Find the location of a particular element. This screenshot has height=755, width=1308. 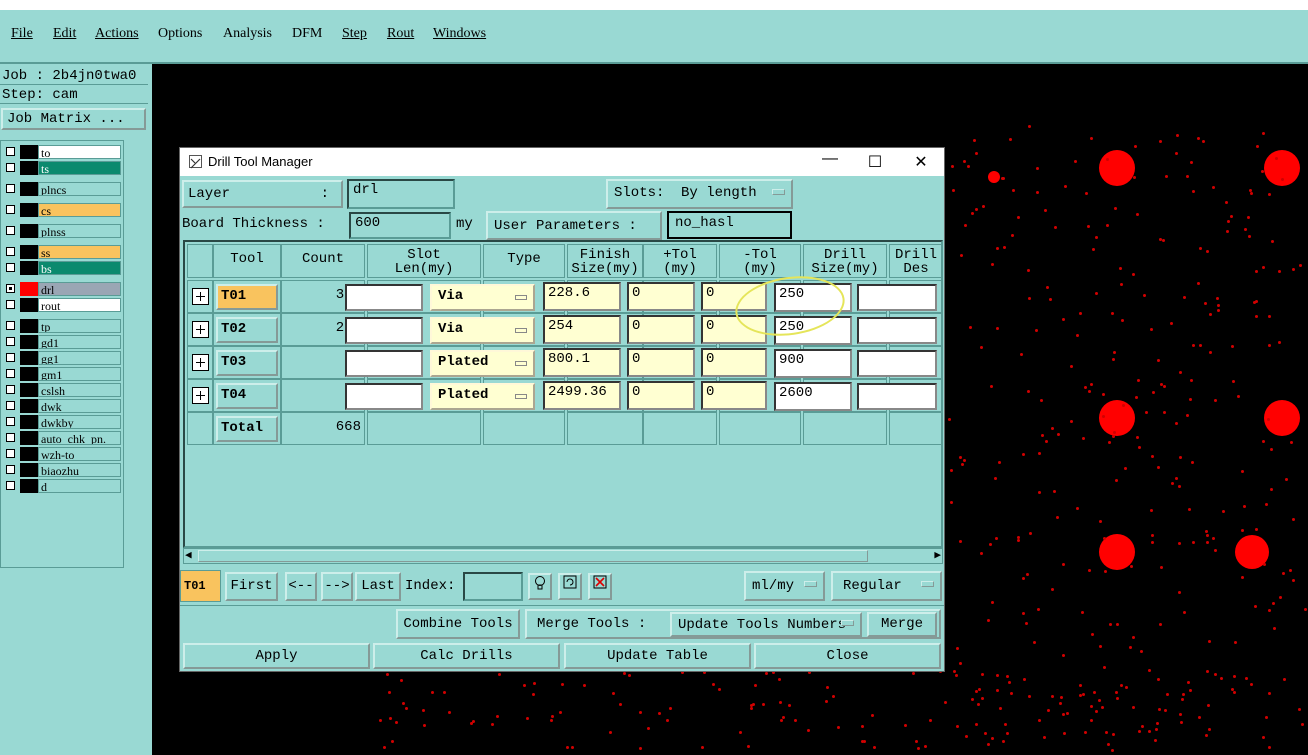

menu-analysis: Analysis is located at coordinates (247, 34).